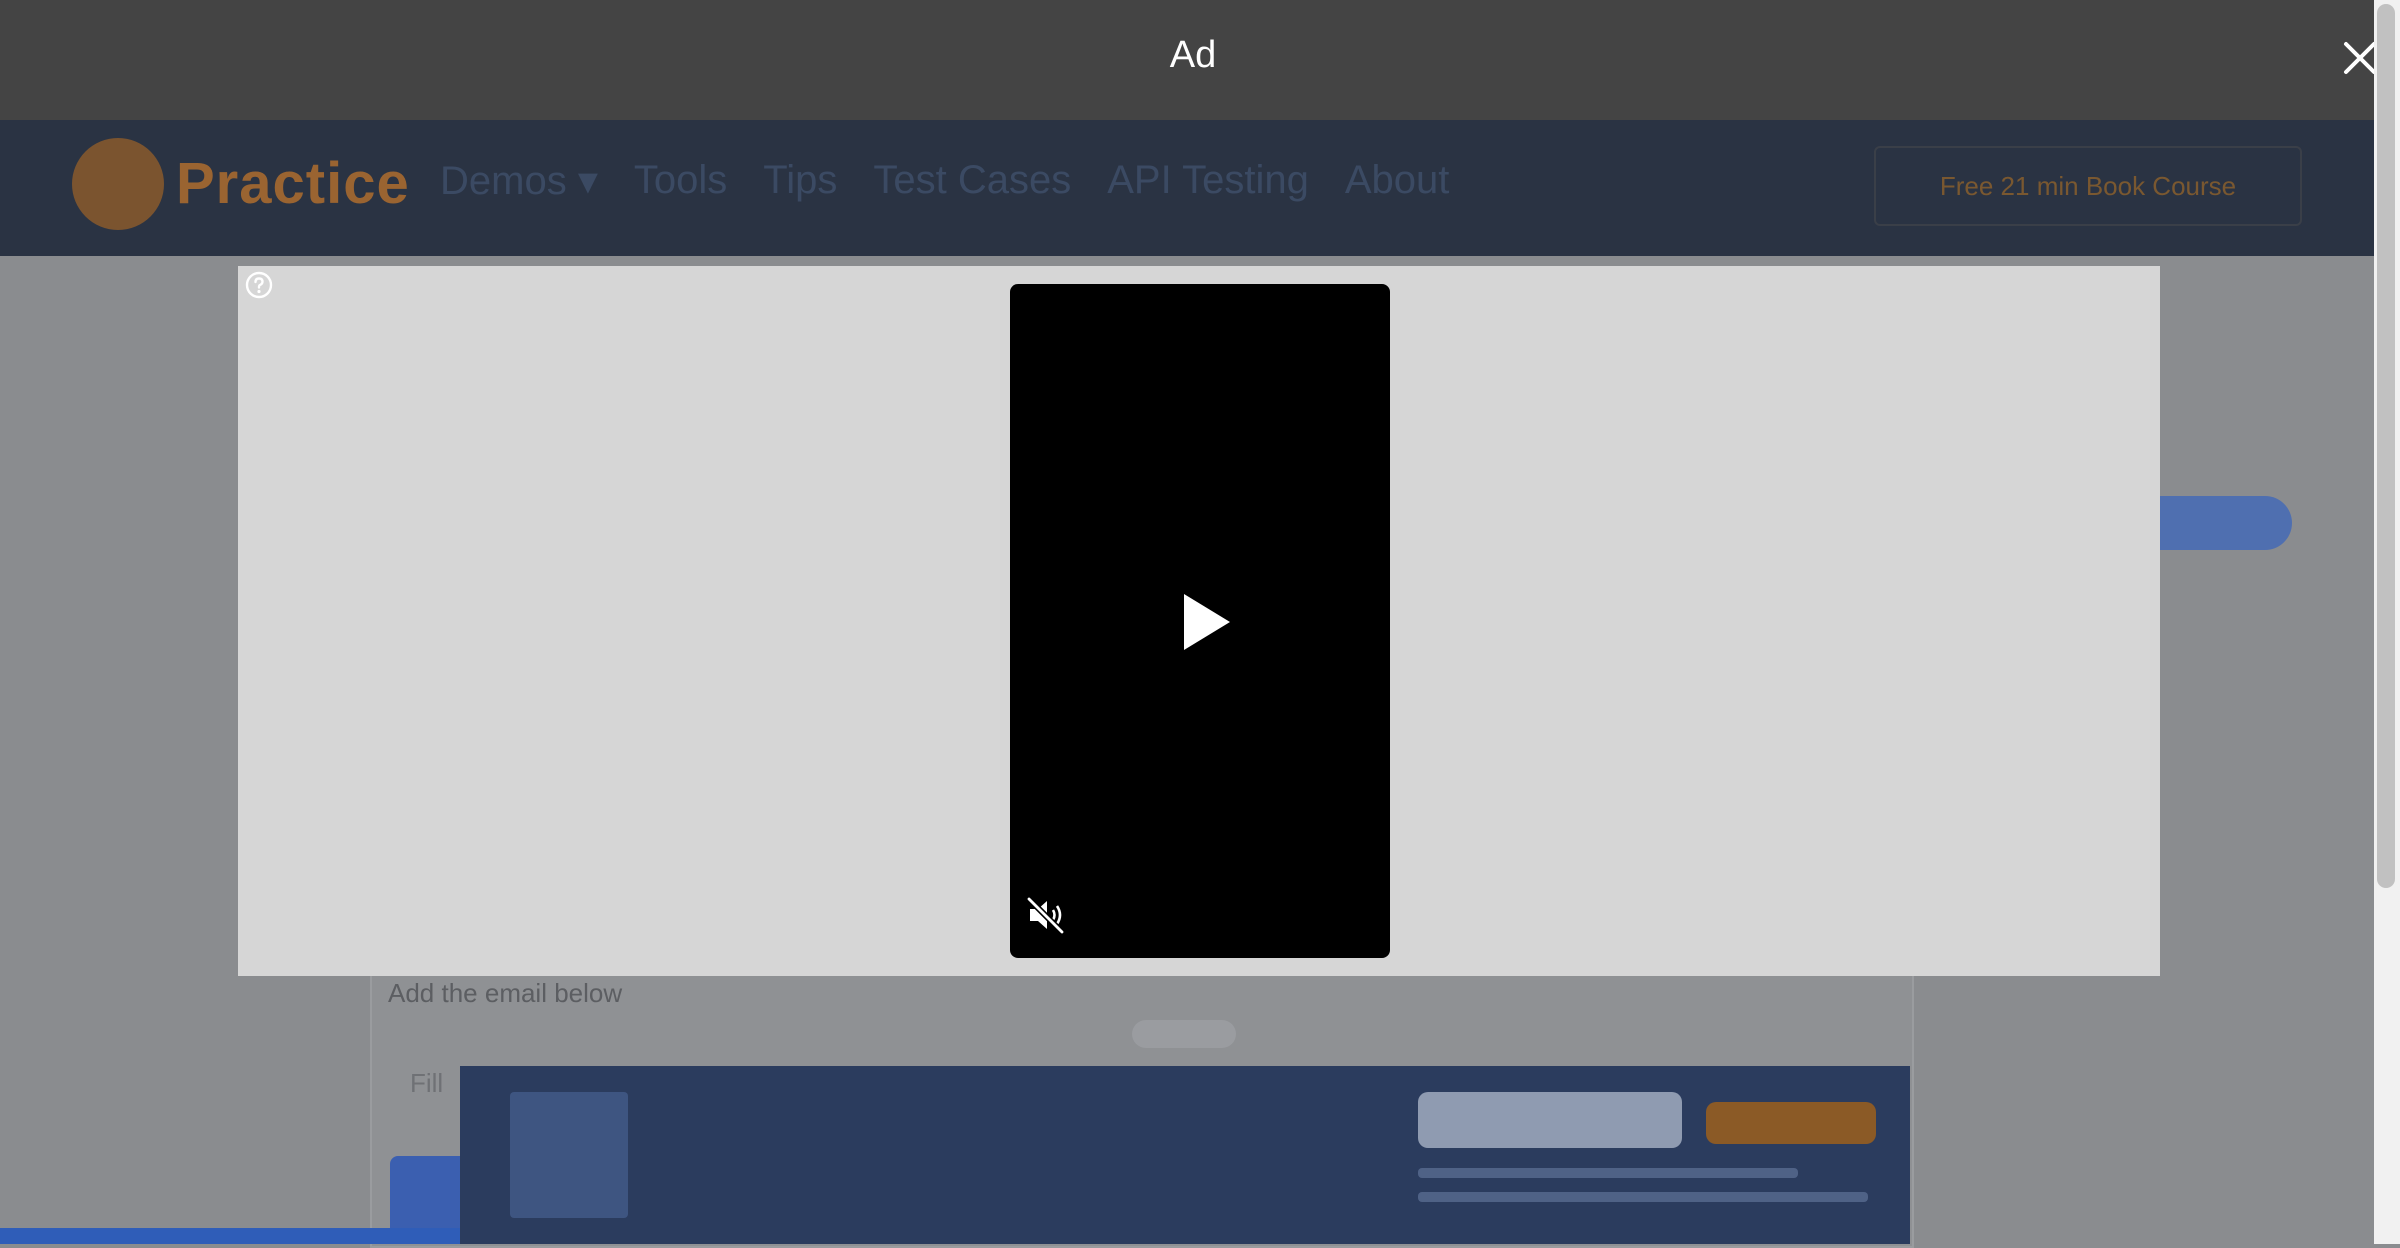 The height and width of the screenshot is (1248, 2400). I want to click on site-bottom-bar, so click(230, 1236).